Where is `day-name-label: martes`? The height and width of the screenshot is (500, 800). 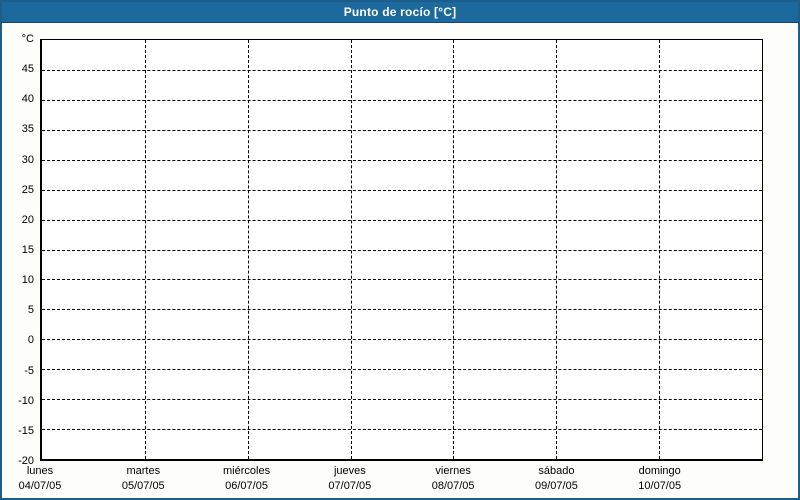
day-name-label: martes is located at coordinates (143, 471).